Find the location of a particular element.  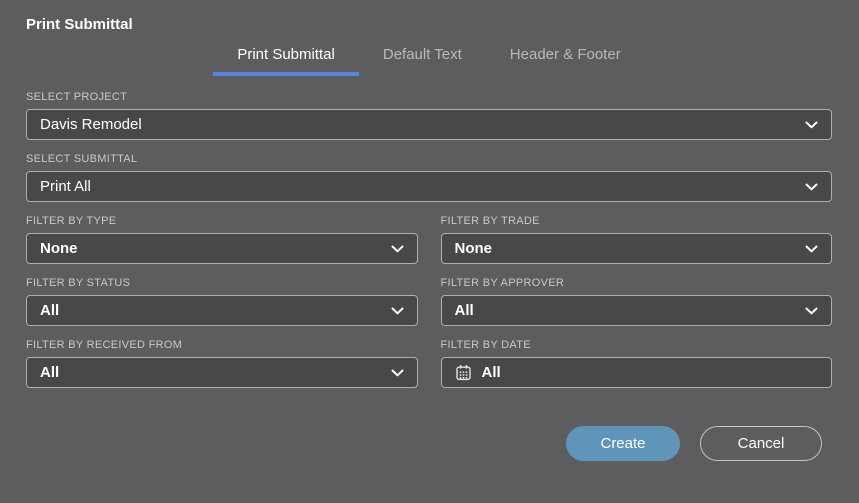

filter-trade-value: None is located at coordinates (473, 248).